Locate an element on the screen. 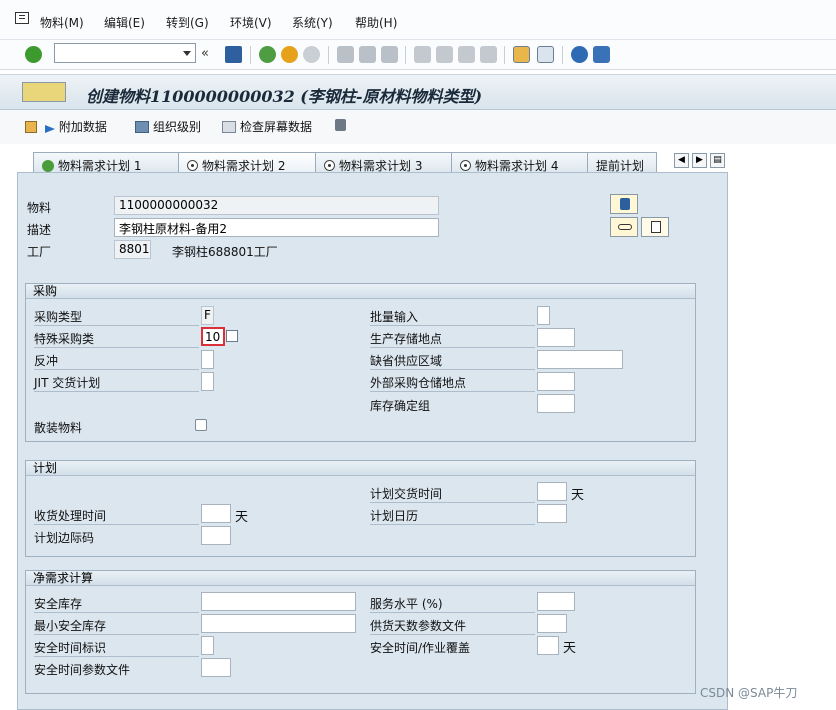 The height and width of the screenshot is (710, 836). ext-proc-storage-field is located at coordinates (556, 381).